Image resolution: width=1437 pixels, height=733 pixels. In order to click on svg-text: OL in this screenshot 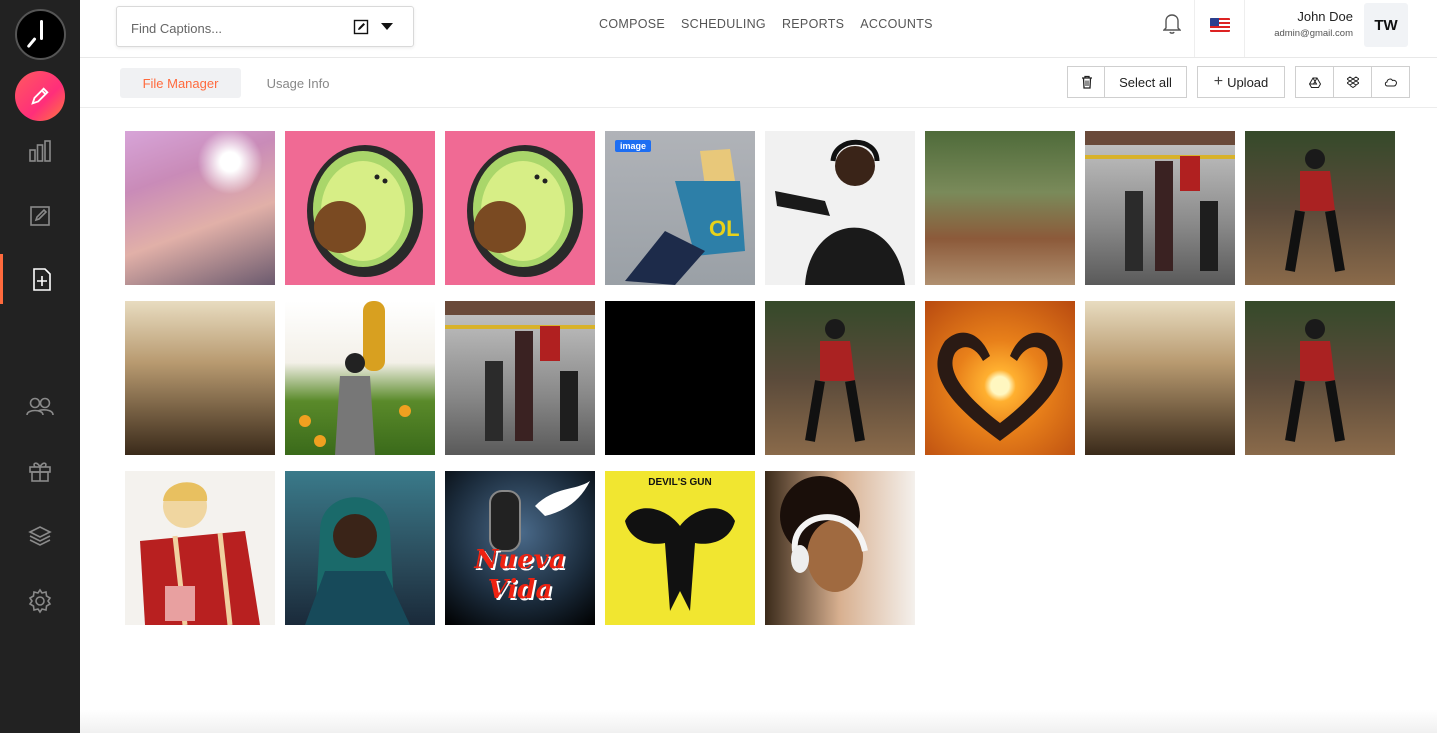, I will do `click(724, 228)`.